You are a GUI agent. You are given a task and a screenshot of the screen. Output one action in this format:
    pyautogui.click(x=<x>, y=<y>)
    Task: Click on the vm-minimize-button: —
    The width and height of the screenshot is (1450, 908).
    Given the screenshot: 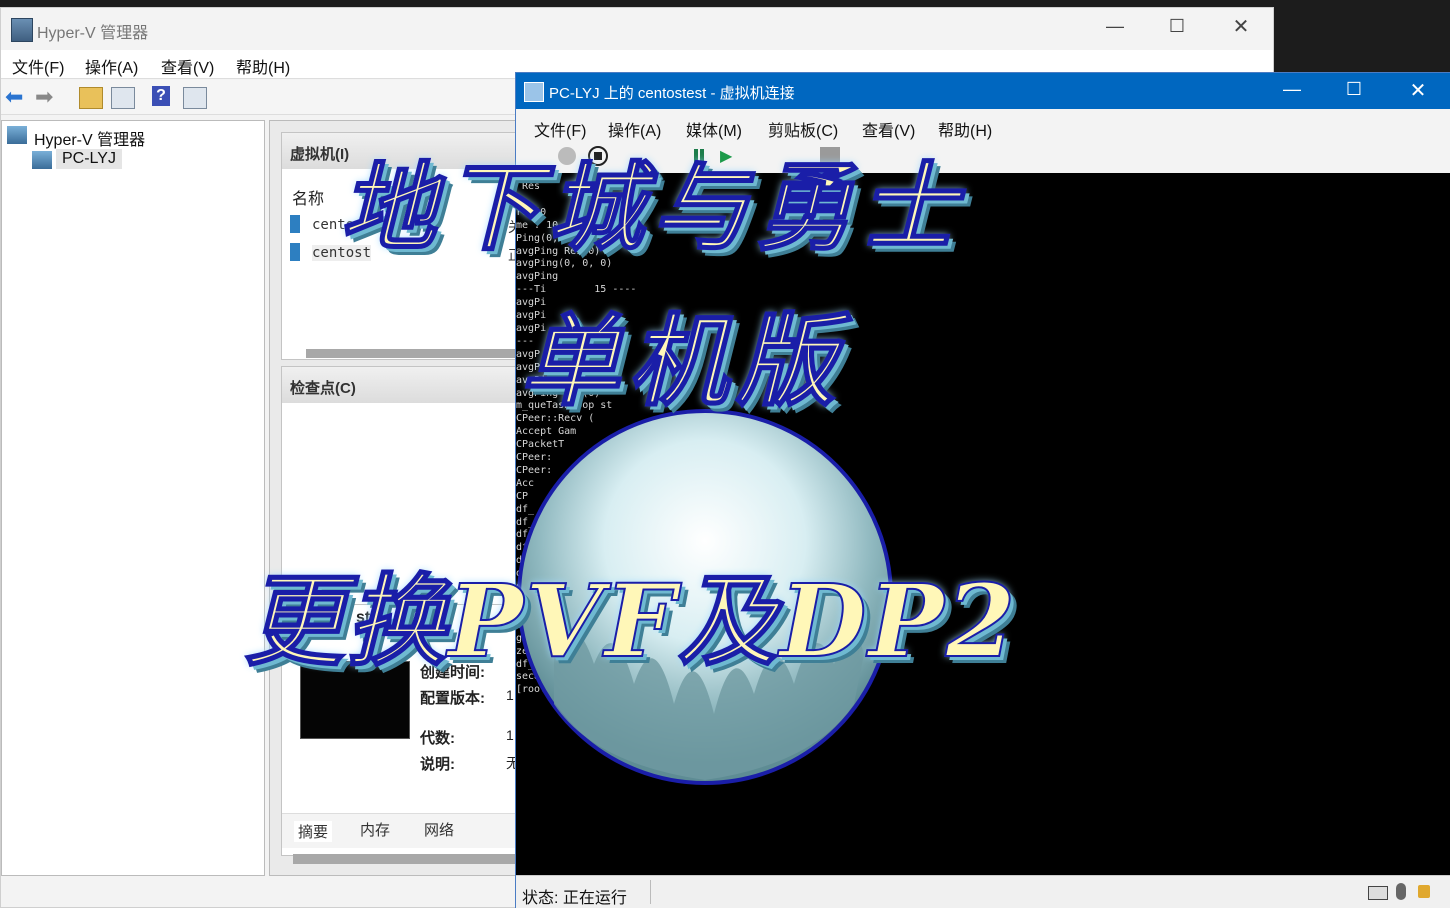 What is the action you would take?
    pyautogui.click(x=1292, y=89)
    